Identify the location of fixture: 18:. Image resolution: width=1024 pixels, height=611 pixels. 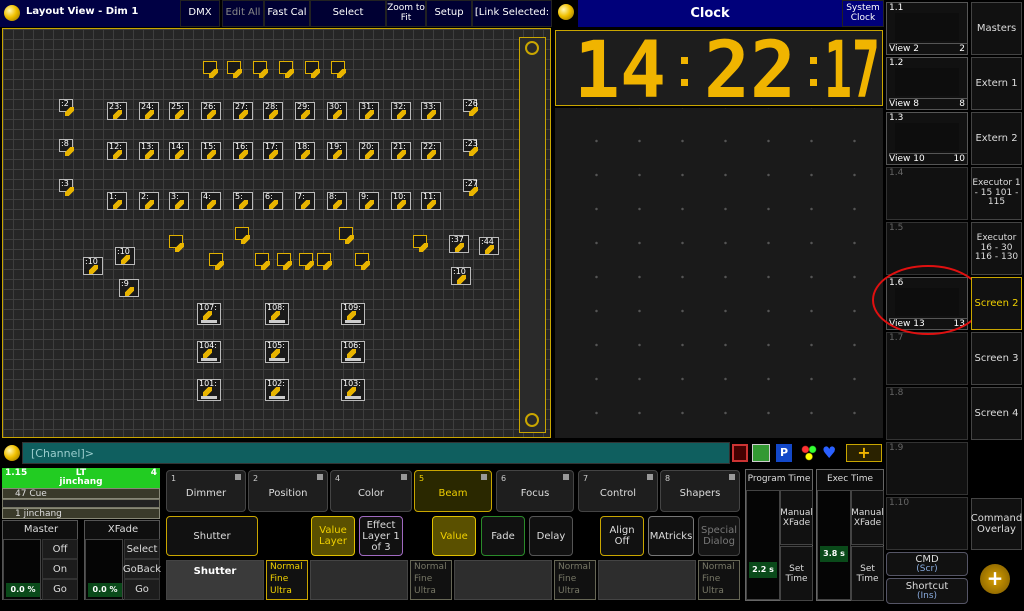
(305, 151).